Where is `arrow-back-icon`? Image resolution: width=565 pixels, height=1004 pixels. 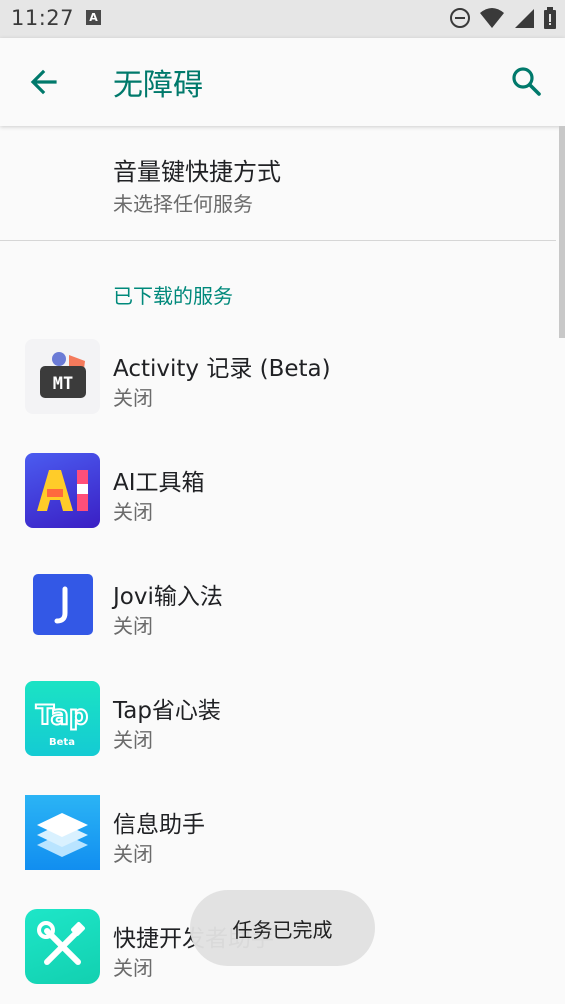
arrow-back-icon is located at coordinates (43, 82).